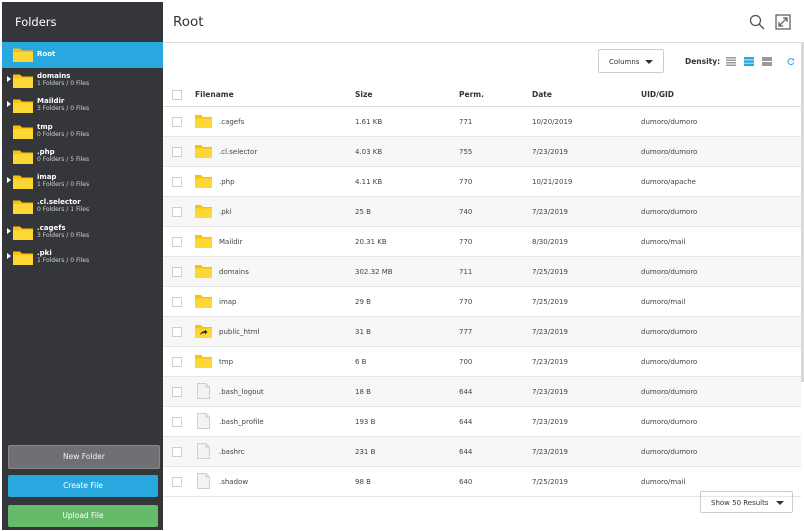 The height and width of the screenshot is (531, 804). I want to click on sidebar-item-meta: 0 Folders / 0 Files, so click(63, 134).